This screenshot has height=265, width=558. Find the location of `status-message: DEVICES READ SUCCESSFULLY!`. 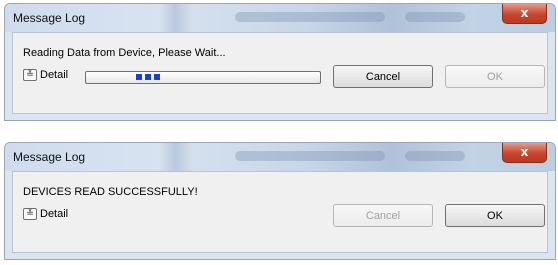

status-message: DEVICES READ SUCCESSFULLY! is located at coordinates (110, 192).